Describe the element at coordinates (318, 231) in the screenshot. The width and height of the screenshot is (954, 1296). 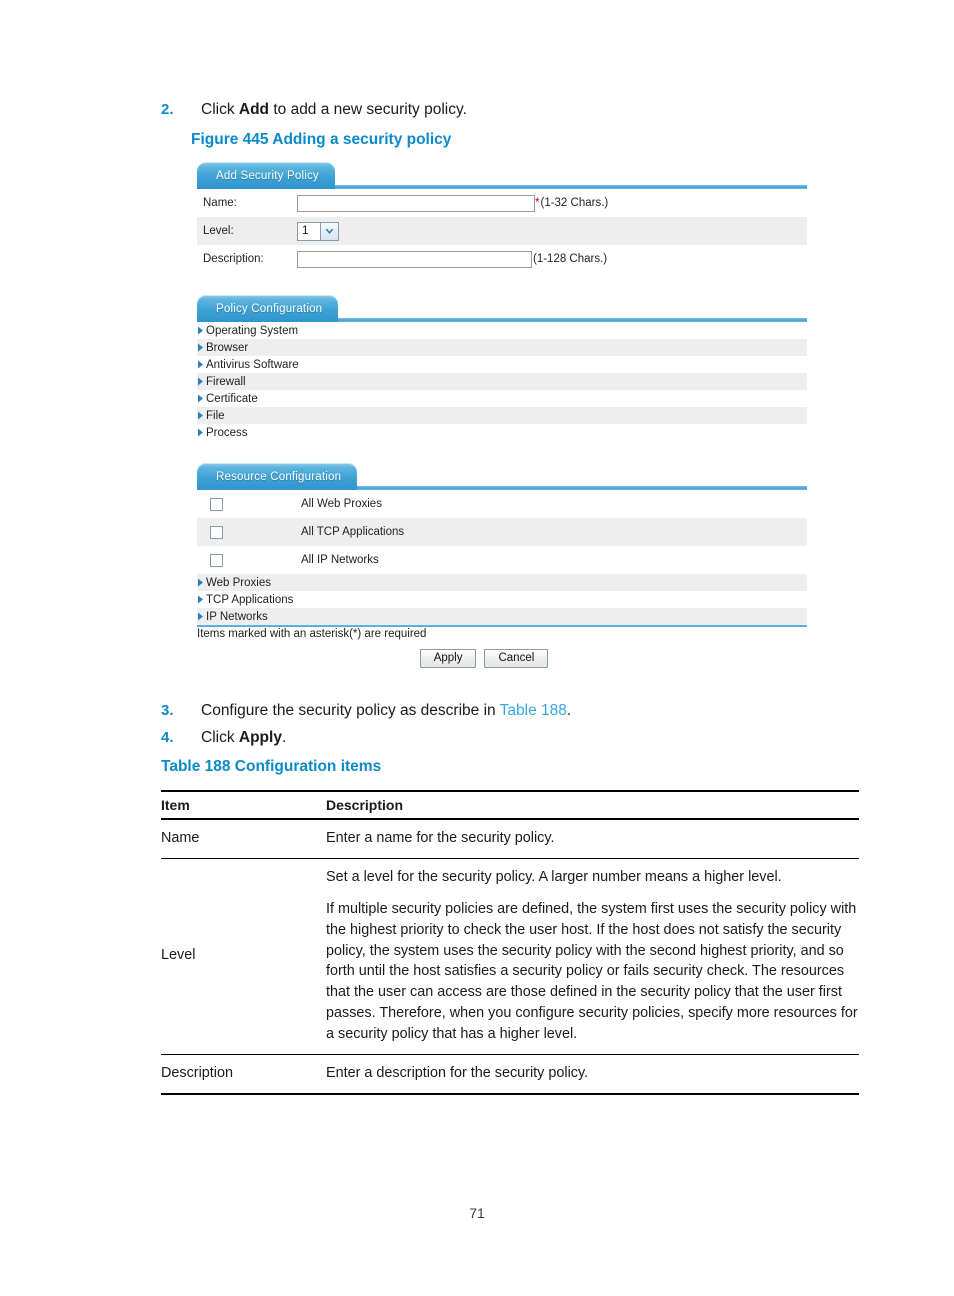
I see `level-select: 1` at that location.